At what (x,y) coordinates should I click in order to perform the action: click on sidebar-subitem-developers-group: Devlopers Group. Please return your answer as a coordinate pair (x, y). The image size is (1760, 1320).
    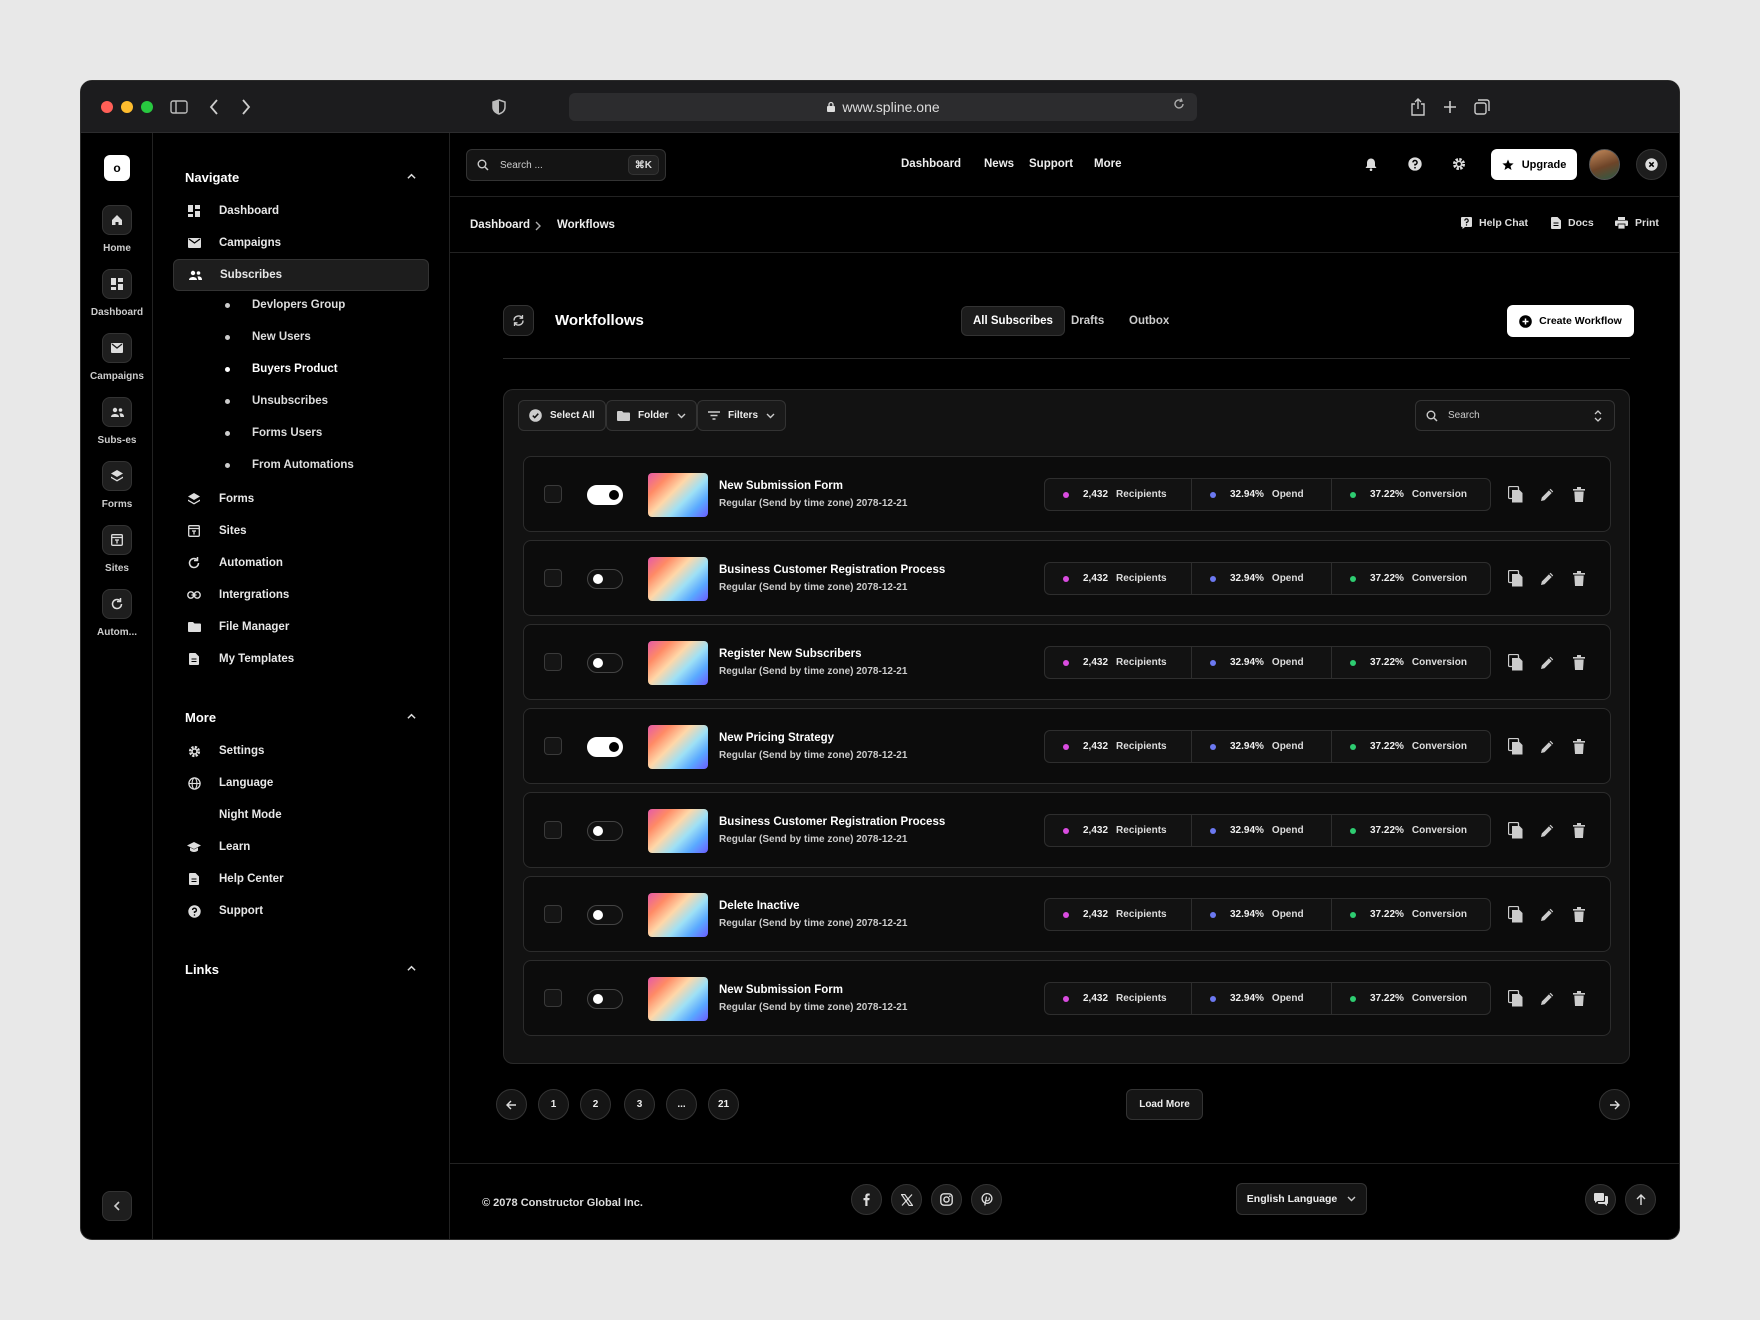
    Looking at the image, I should click on (272, 305).